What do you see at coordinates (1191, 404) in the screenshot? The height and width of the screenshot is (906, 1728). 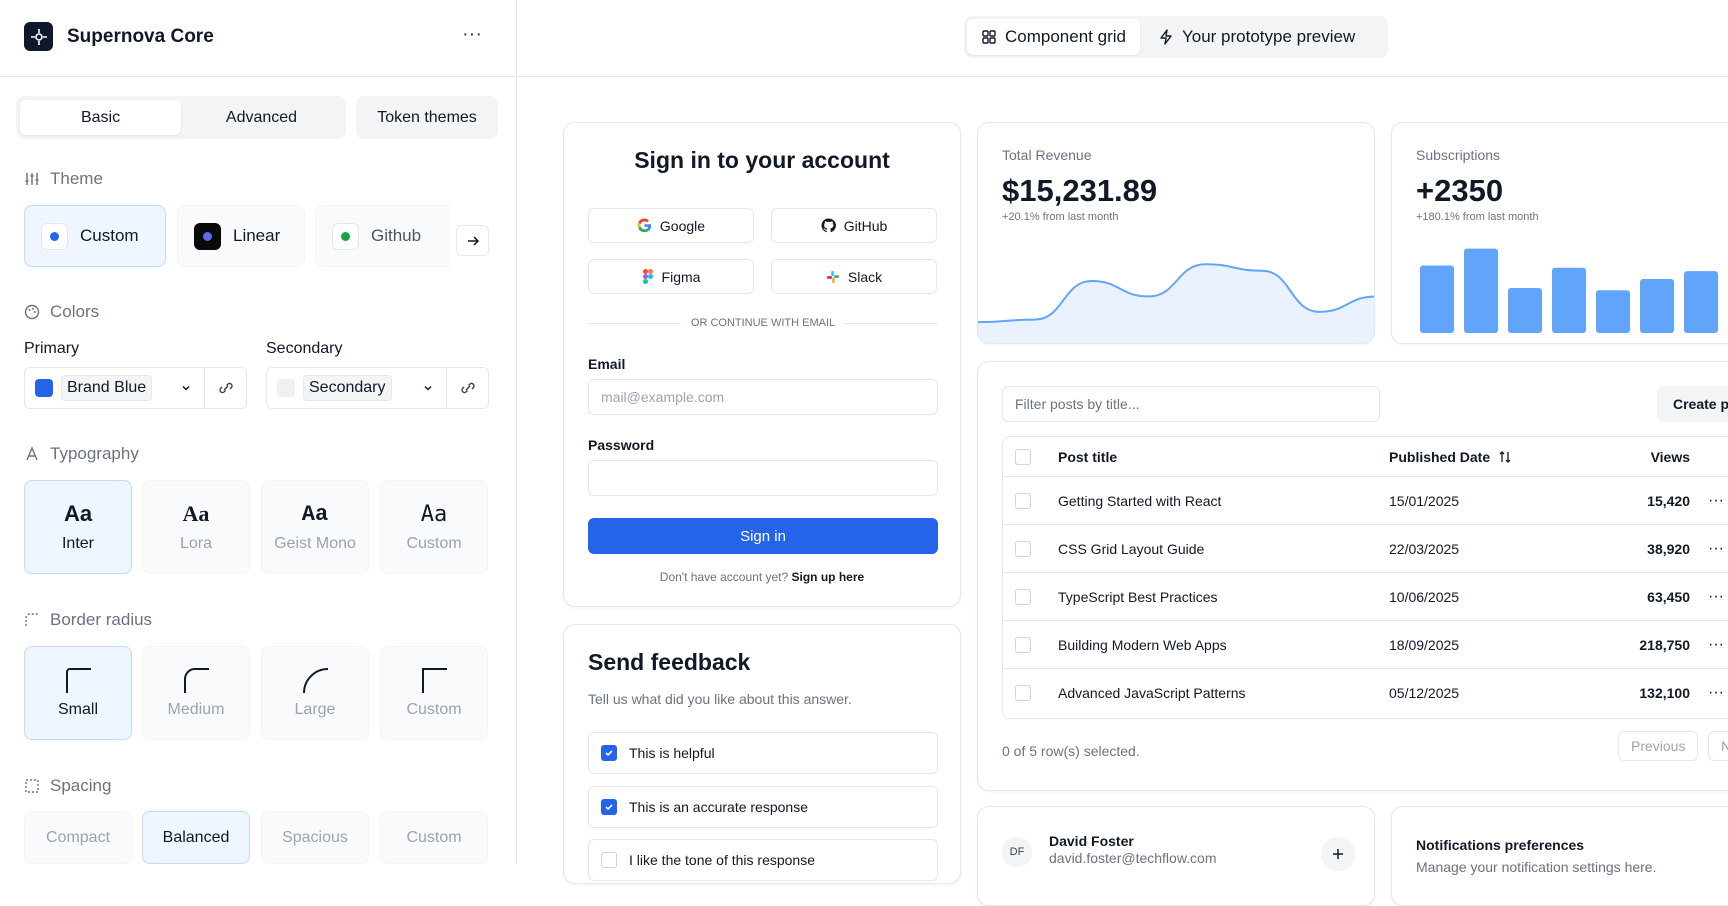 I see `filter-posts-input` at bounding box center [1191, 404].